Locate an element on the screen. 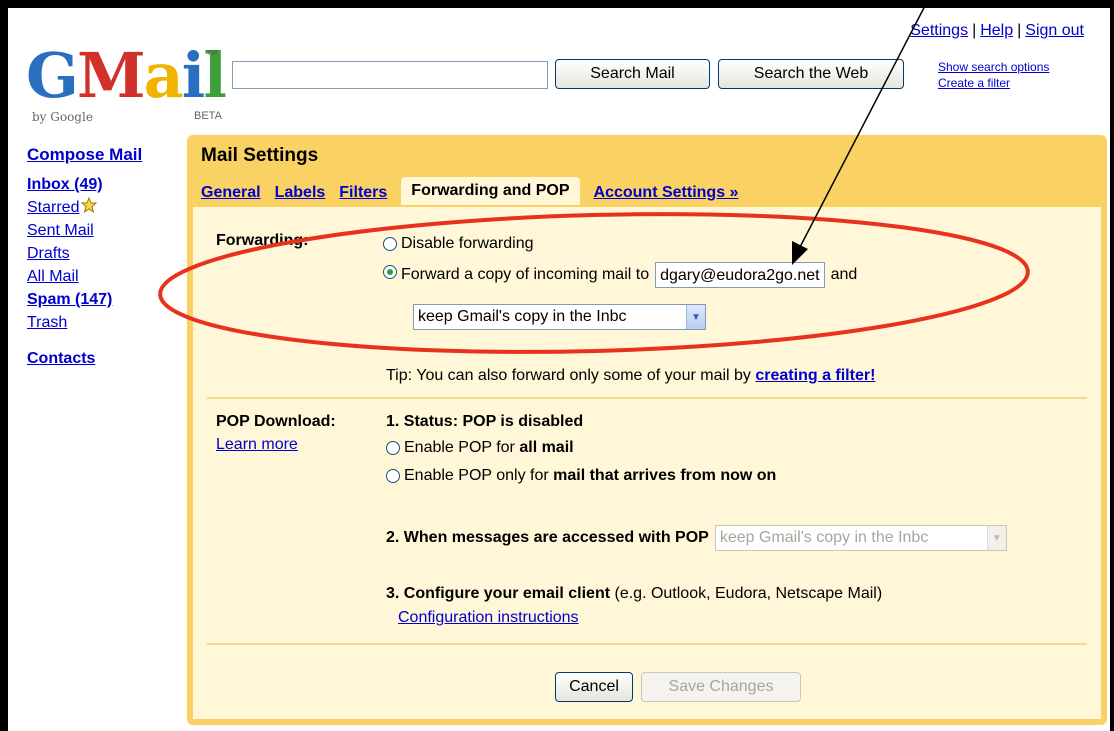 This screenshot has width=1114, height=731. learn-more-link: Learn more is located at coordinates (257, 445).